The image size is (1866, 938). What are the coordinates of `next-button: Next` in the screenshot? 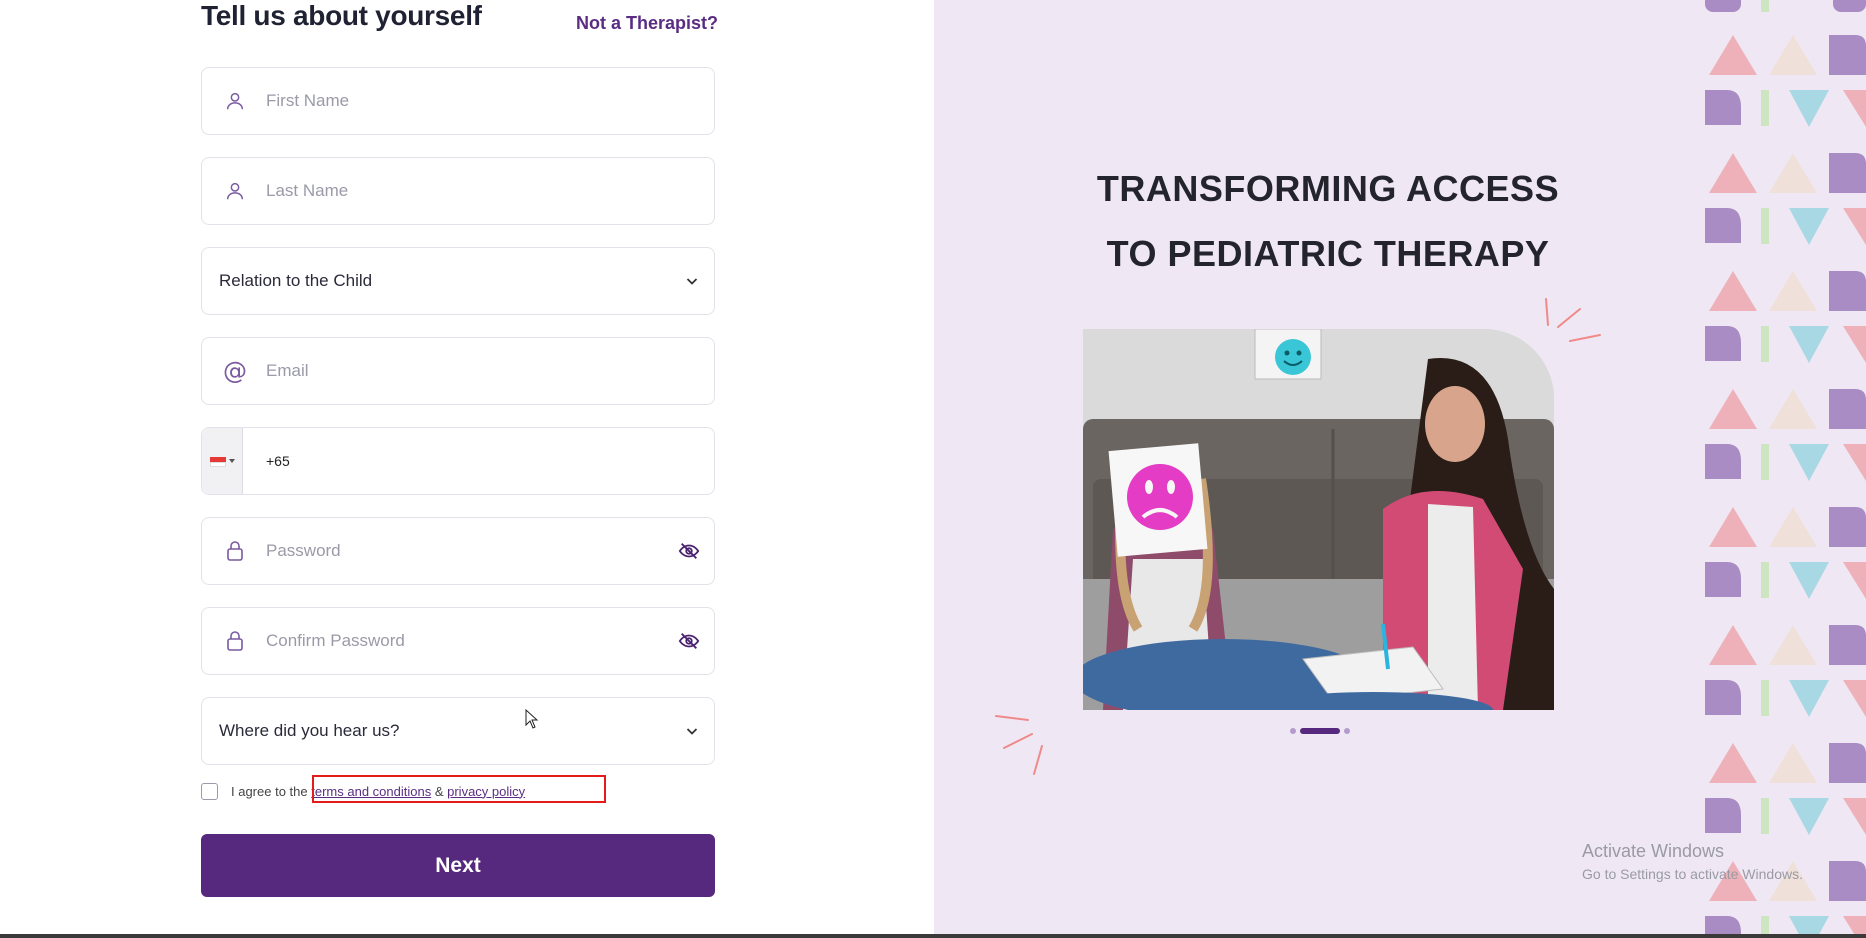 It's located at (458, 865).